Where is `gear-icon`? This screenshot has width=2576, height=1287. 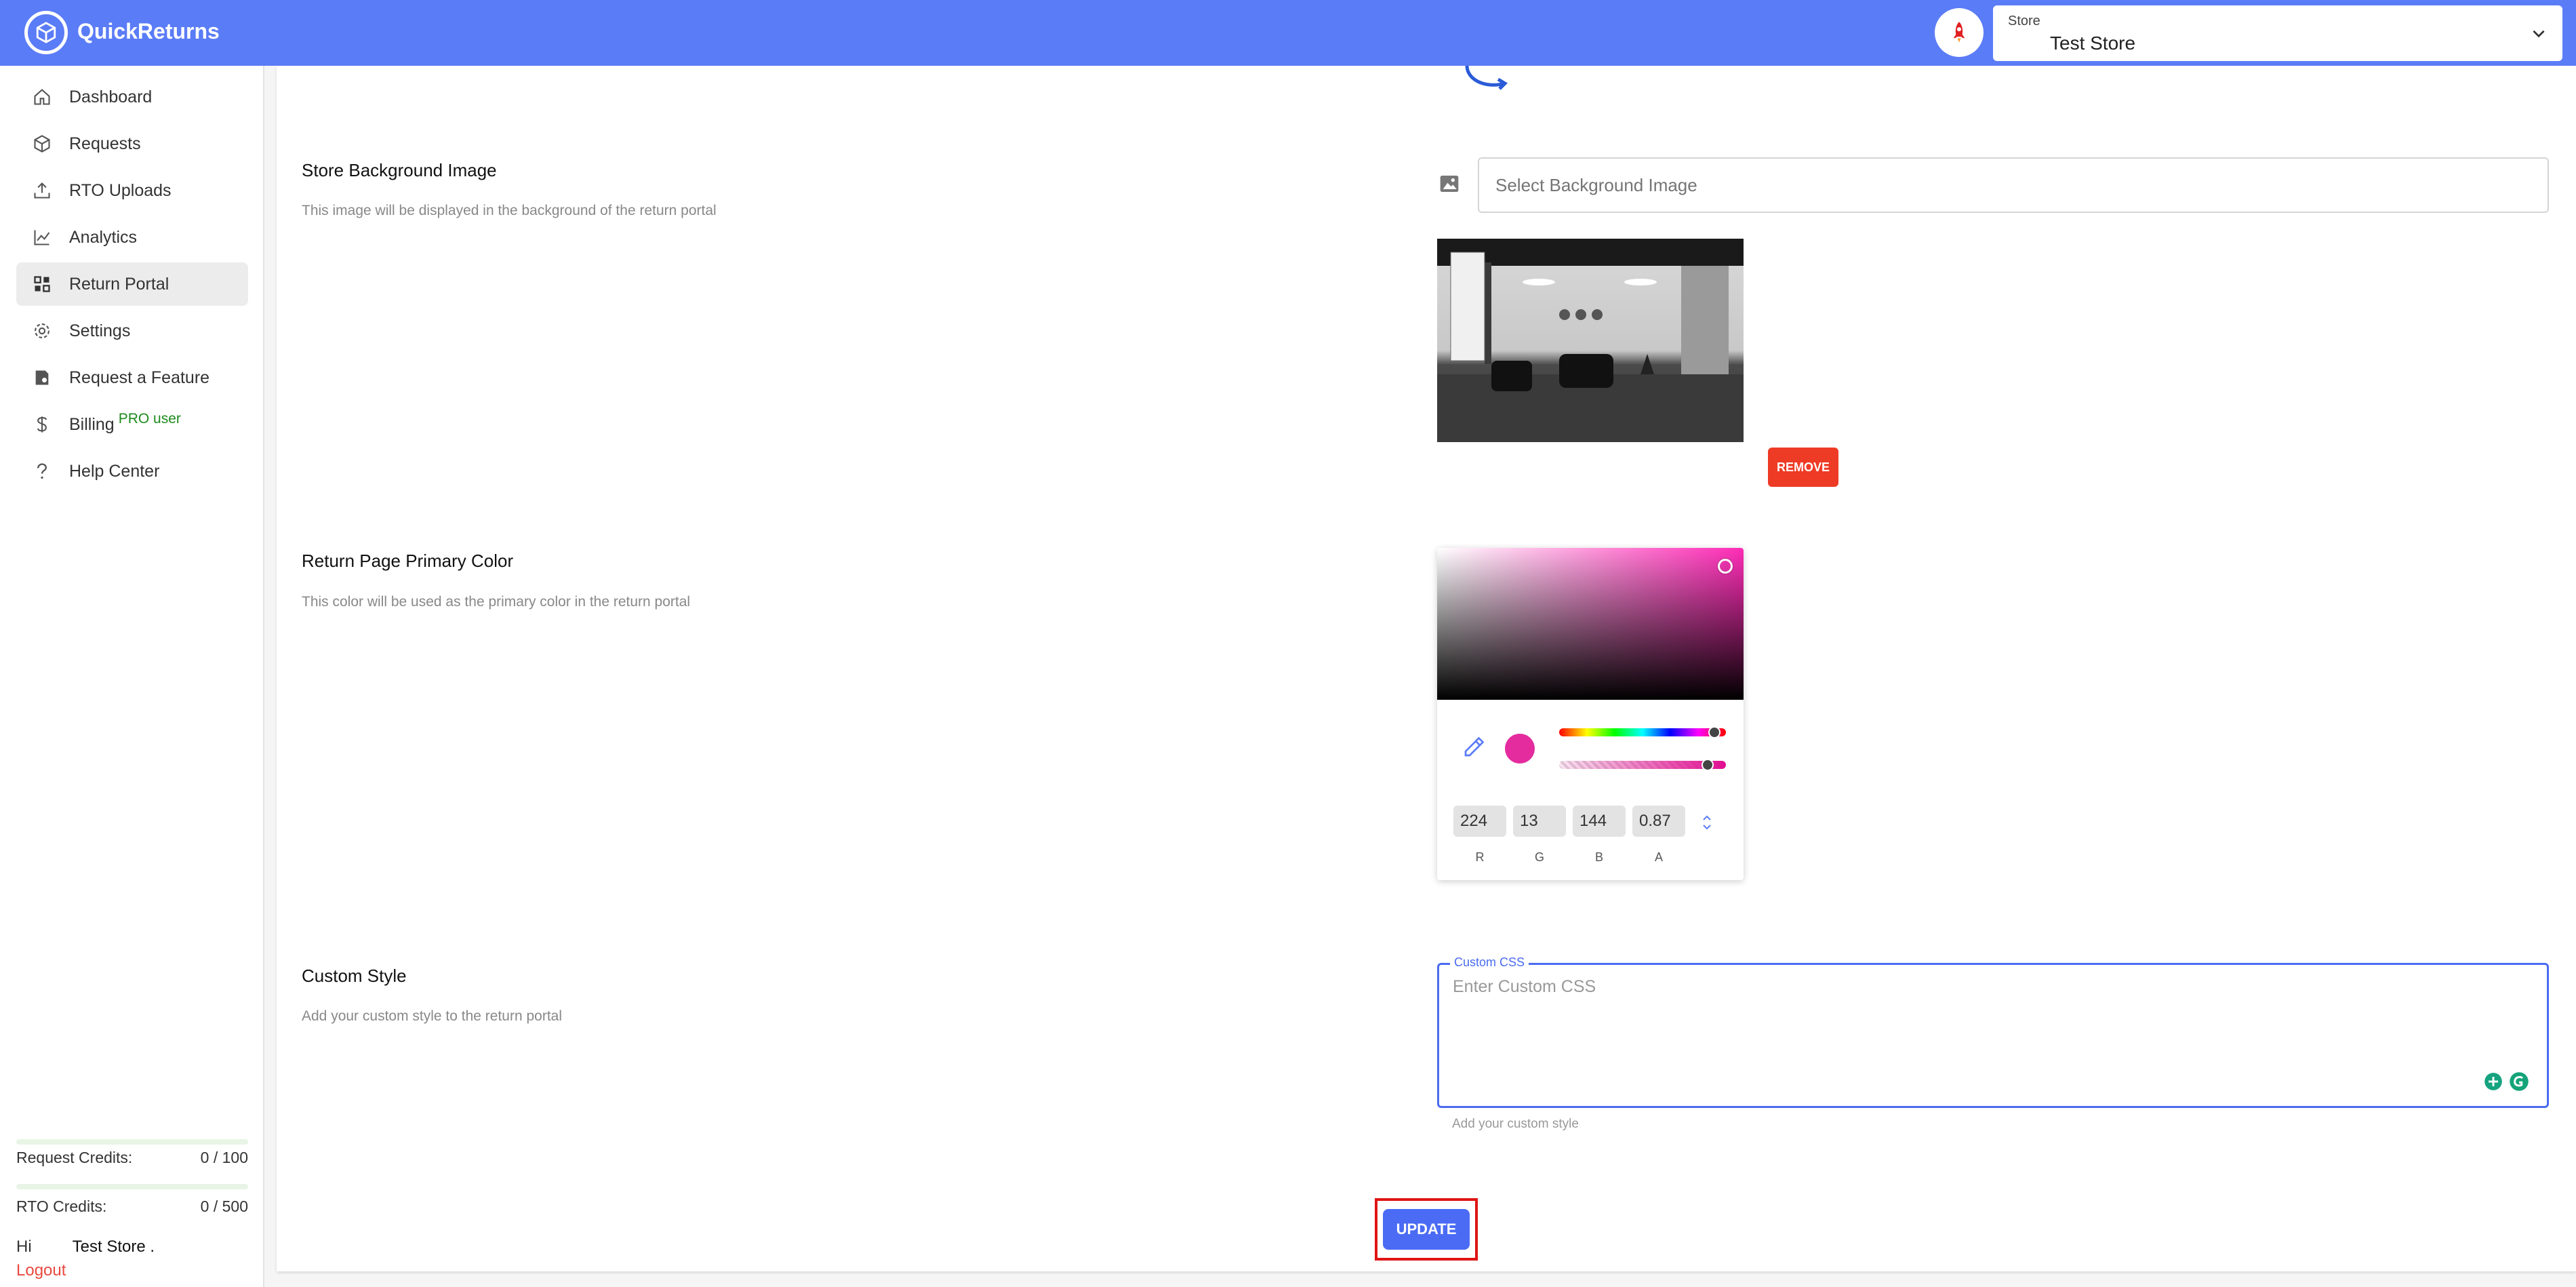
gear-icon is located at coordinates (42, 331).